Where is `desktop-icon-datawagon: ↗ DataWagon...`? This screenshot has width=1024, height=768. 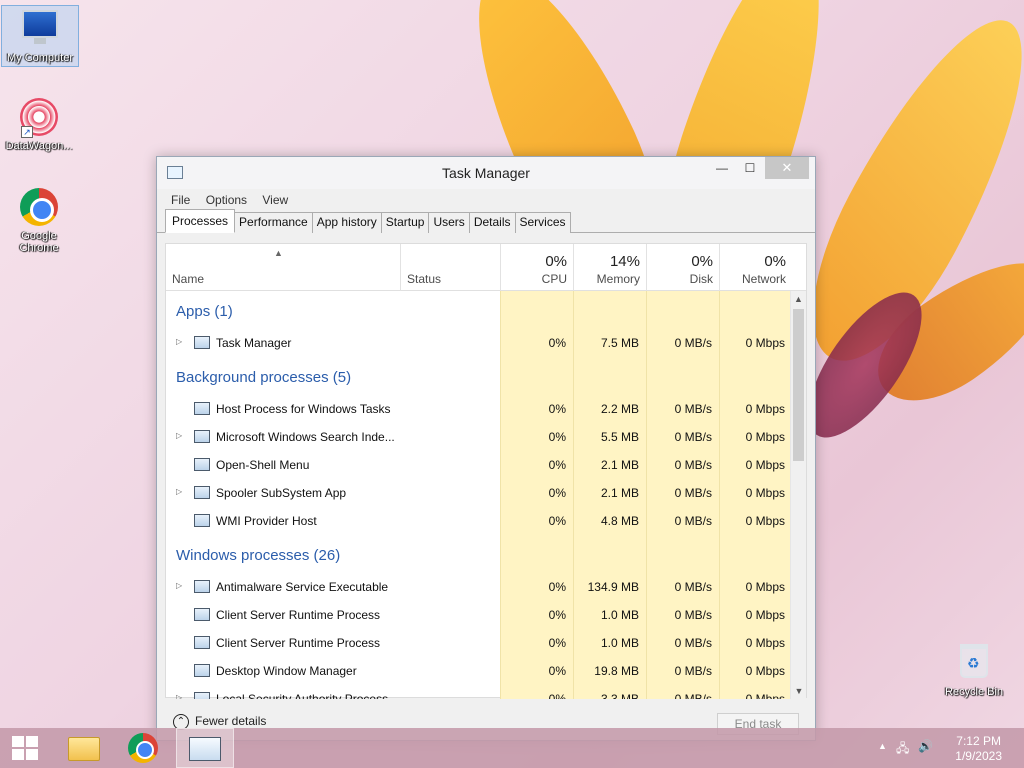
desktop-icon-datawagon: ↗ DataWagon... is located at coordinates (39, 125).